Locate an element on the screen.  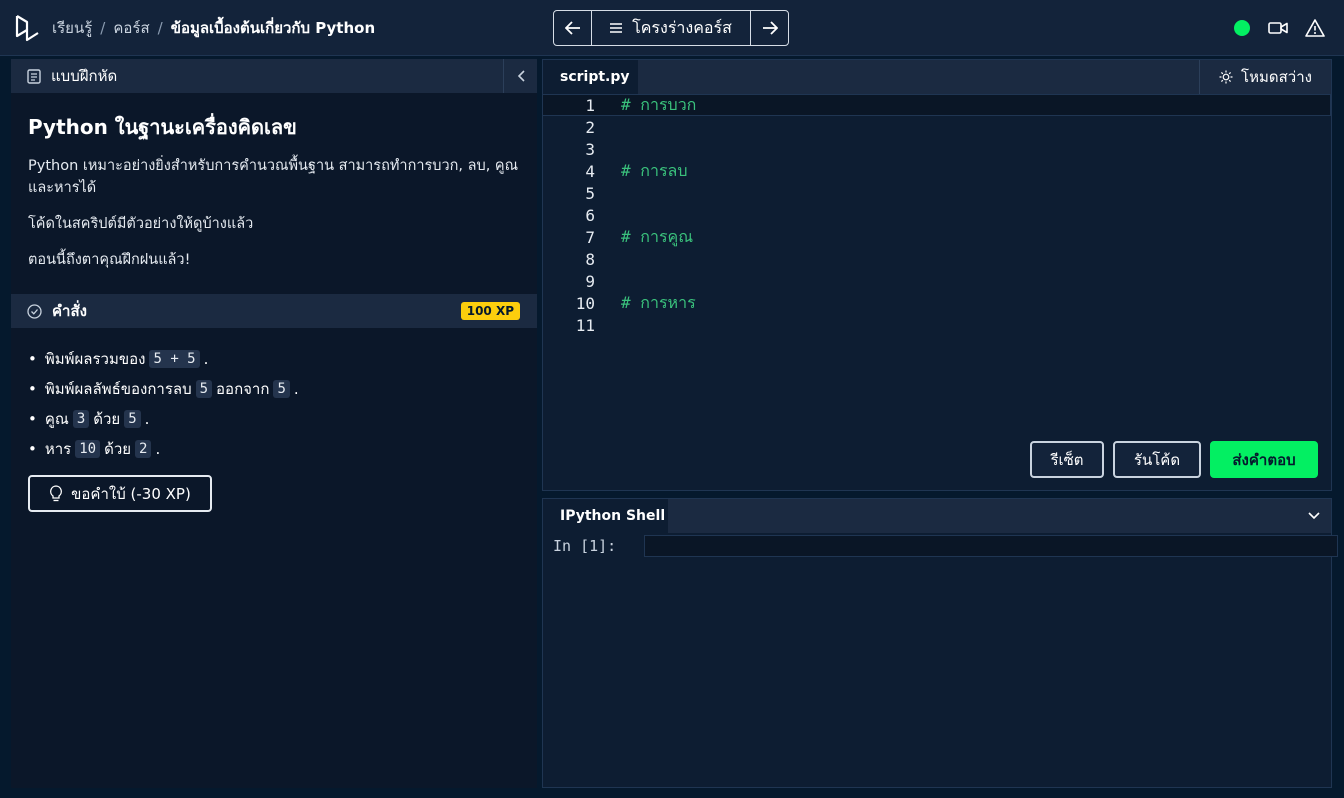
code-line: 3 is located at coordinates (937, 149).